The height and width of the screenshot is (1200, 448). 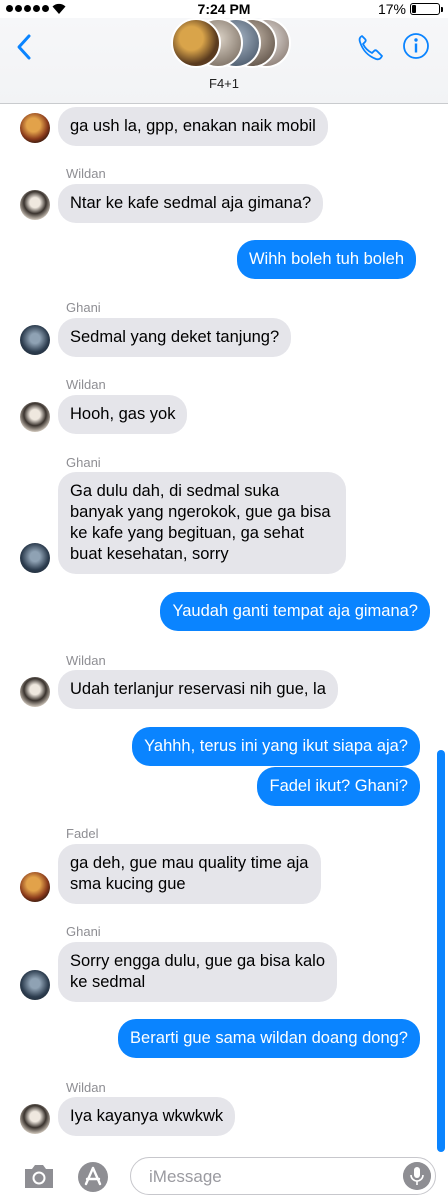 What do you see at coordinates (391, 9) in the screenshot?
I see `battery-percent: 17%` at bounding box center [391, 9].